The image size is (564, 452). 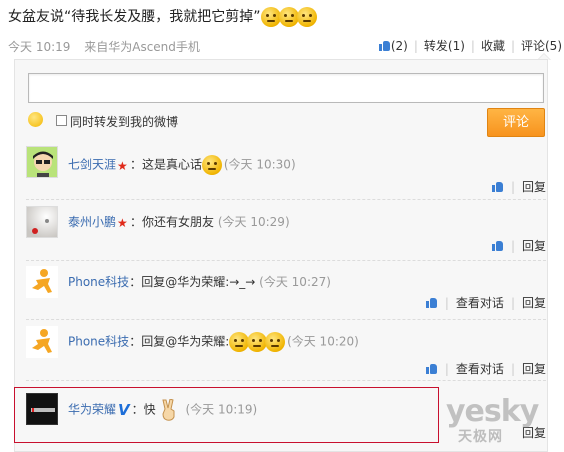 What do you see at coordinates (492, 411) in the screenshot?
I see `watermark-logo: yesky` at bounding box center [492, 411].